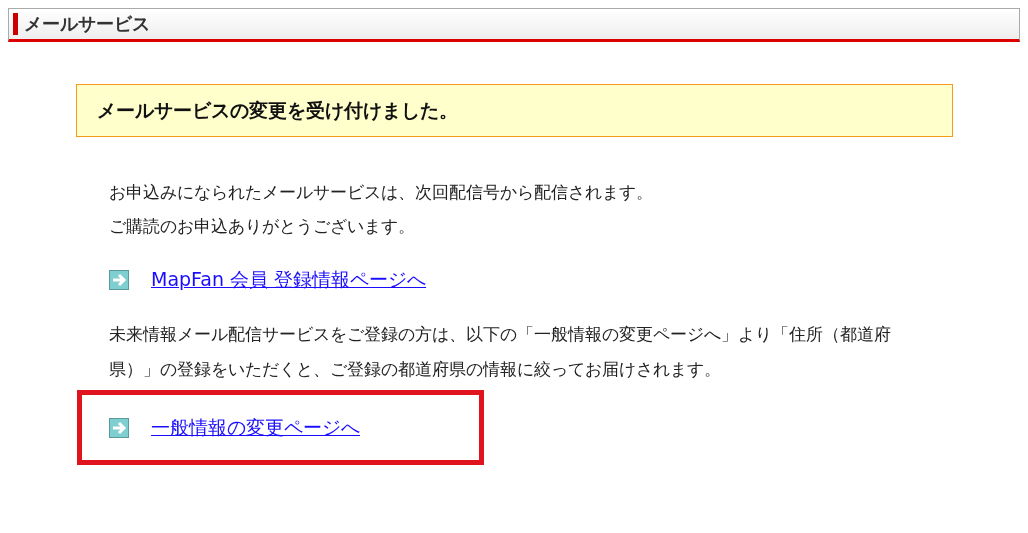 This screenshot has height=533, width=1028. What do you see at coordinates (381, 192) in the screenshot?
I see `intro-text: お申込みになられたメールサービスは、次回配信号から配信されます。` at bounding box center [381, 192].